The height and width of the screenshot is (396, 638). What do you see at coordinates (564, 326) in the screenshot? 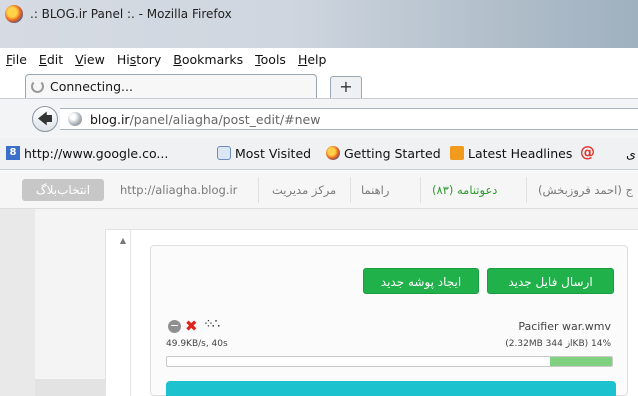
I see `upload-file-name: Pacifier war.wmv` at bounding box center [564, 326].